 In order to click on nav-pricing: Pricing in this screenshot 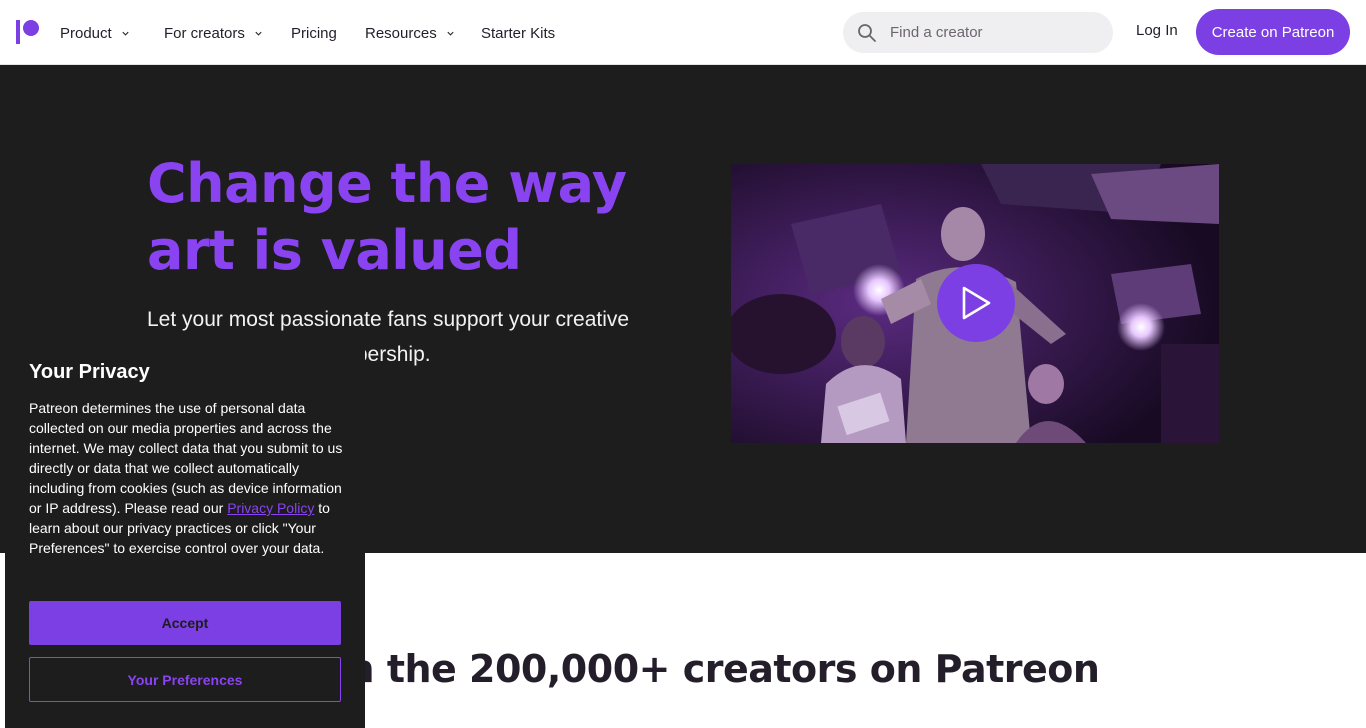, I will do `click(314, 33)`.